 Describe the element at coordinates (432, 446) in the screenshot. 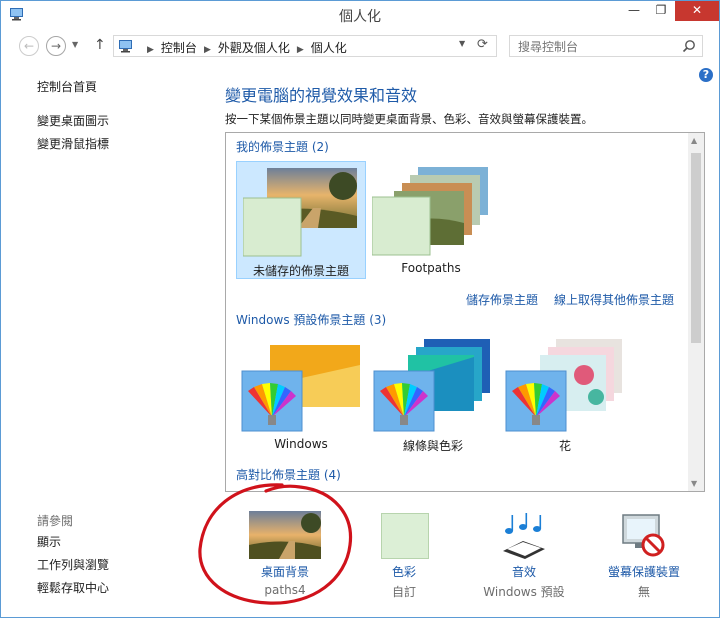

I see `theme-label: 線條與色彩` at that location.